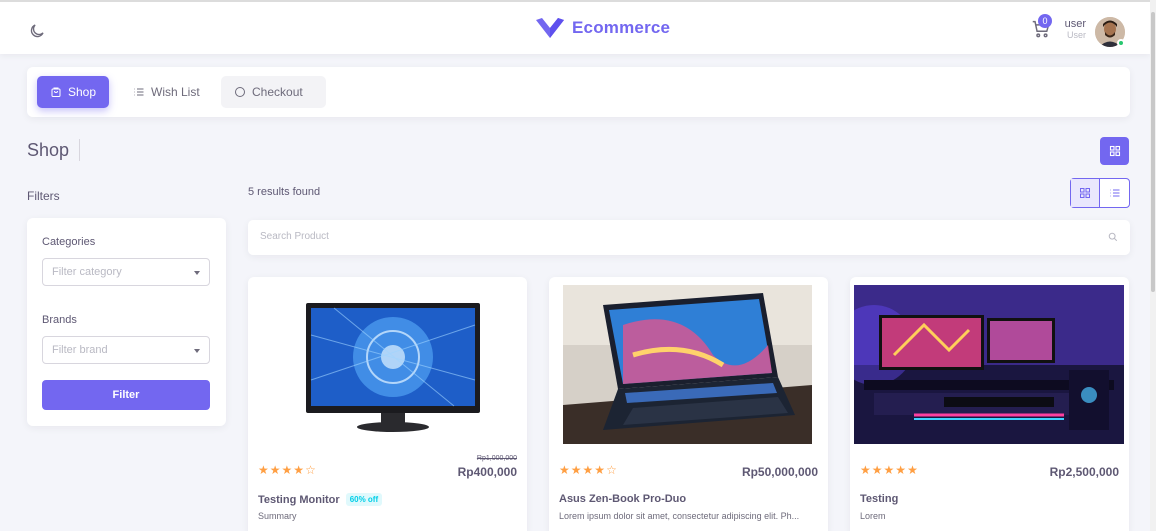 This screenshot has width=1156, height=531. What do you see at coordinates (277, 92) in the screenshot?
I see `tab-checkout-label: Checkout` at bounding box center [277, 92].